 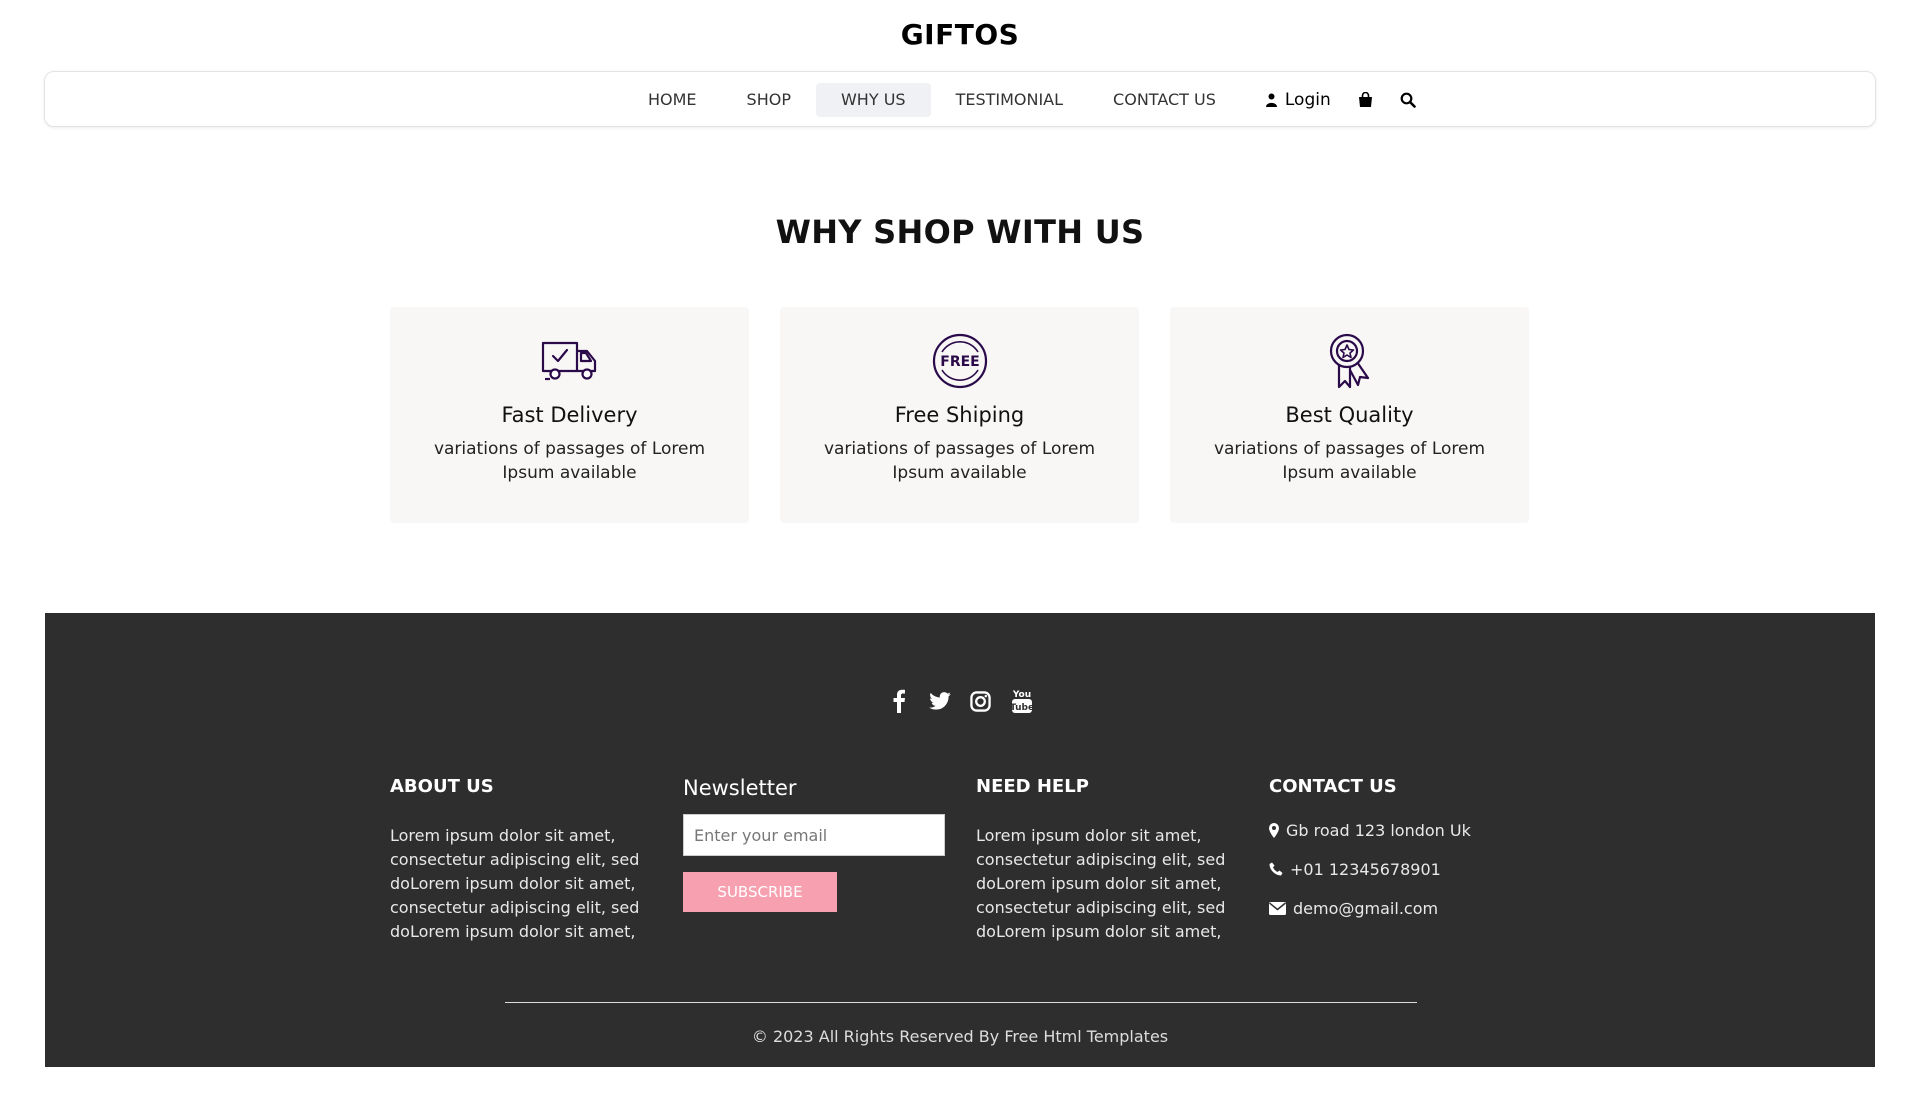 I want to click on user-icon, so click(x=1271, y=100).